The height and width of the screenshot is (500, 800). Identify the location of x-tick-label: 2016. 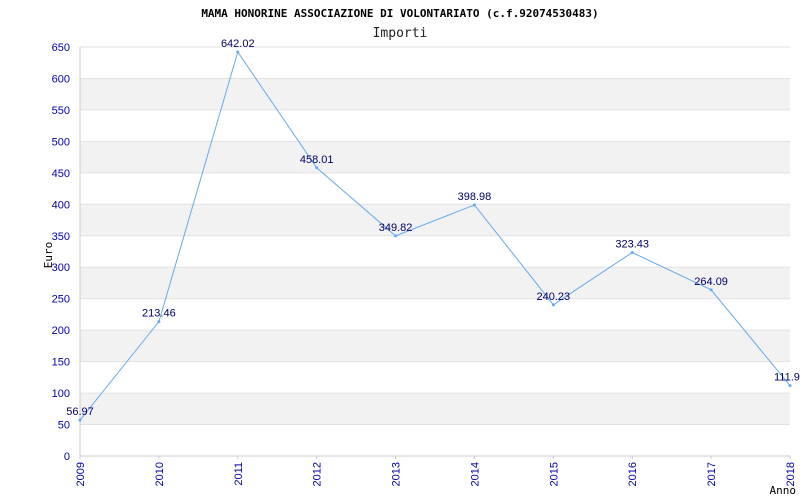
(633, 474).